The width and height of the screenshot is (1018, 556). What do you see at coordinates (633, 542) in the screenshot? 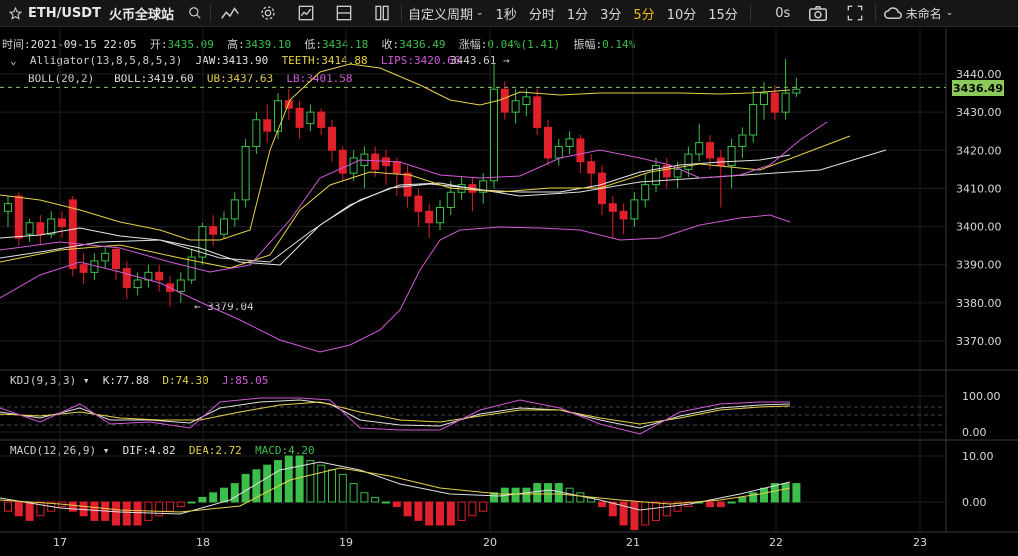
I see `time-axis-label: 21` at bounding box center [633, 542].